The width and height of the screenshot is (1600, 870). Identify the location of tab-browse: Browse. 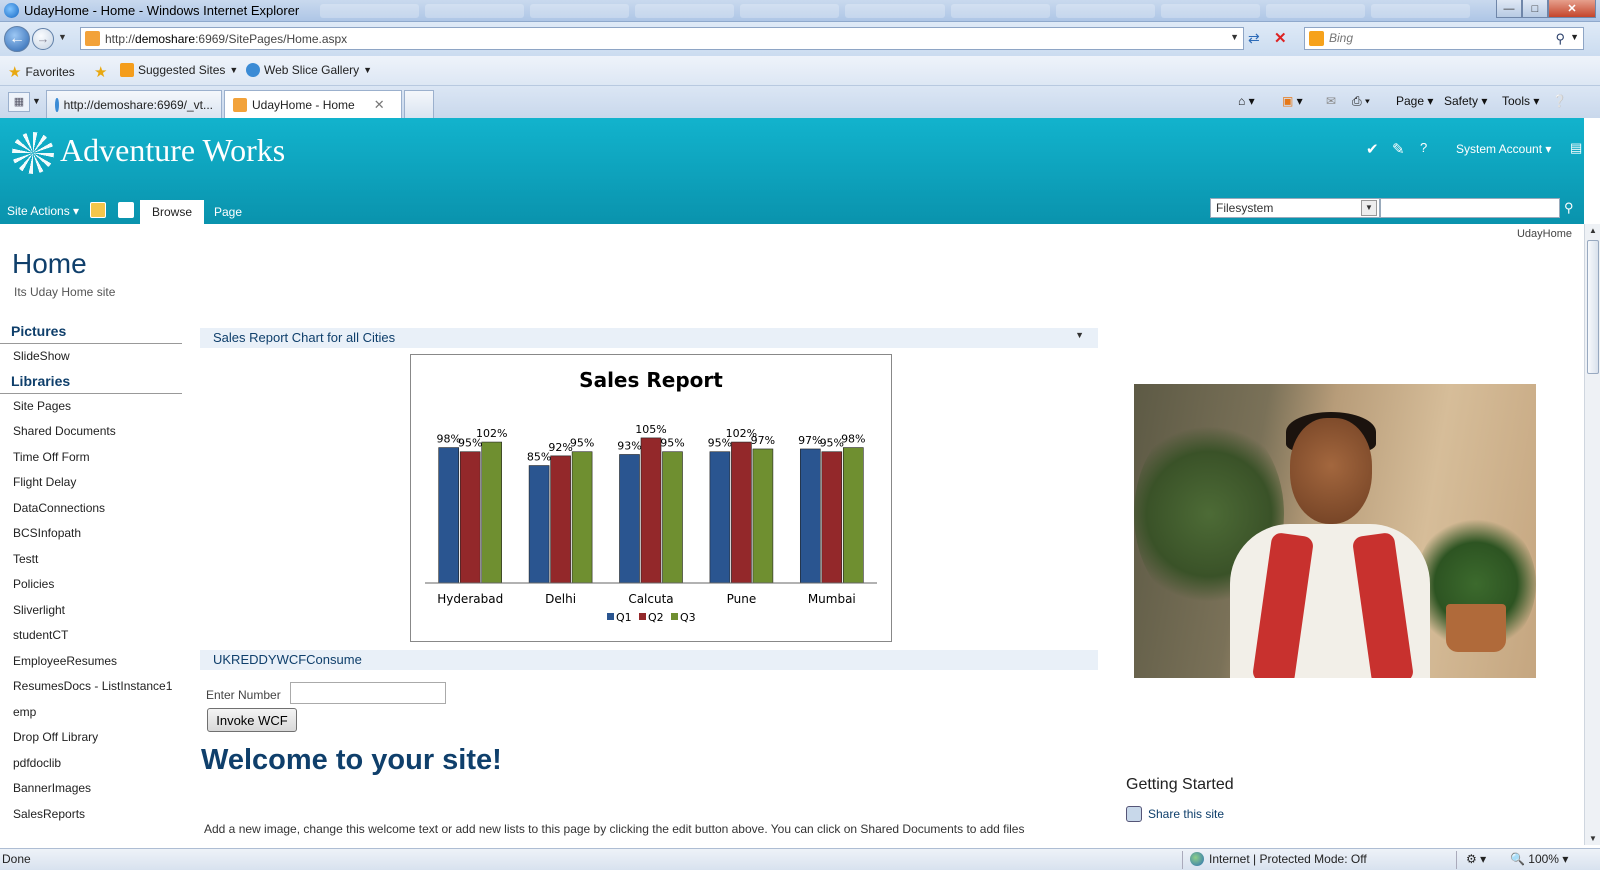
(172, 212).